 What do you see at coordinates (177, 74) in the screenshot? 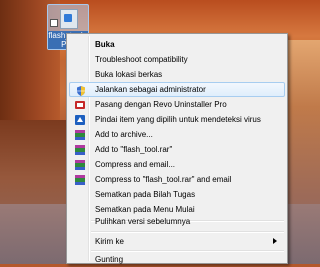
I see `menu-item-buka-lokasi-berkas: Buka lokasi berkas` at bounding box center [177, 74].